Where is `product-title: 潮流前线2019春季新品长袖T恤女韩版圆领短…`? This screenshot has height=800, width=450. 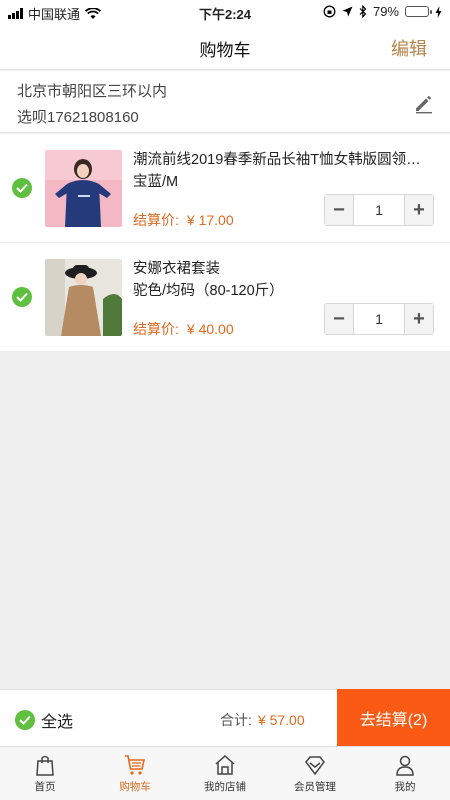 product-title: 潮流前线2019春季新品长袖T恤女韩版圆领短… is located at coordinates (283, 158).